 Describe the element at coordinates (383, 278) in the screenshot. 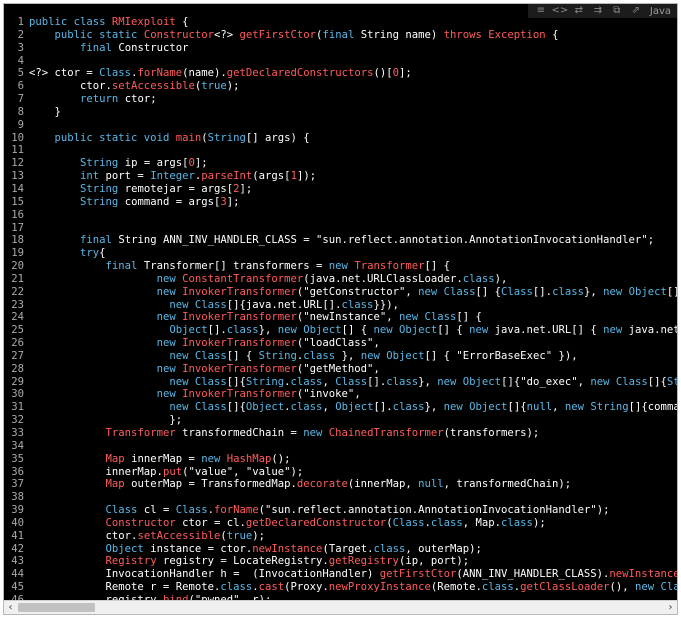

I see `code-token: (java.net.URLClassLoader.` at that location.